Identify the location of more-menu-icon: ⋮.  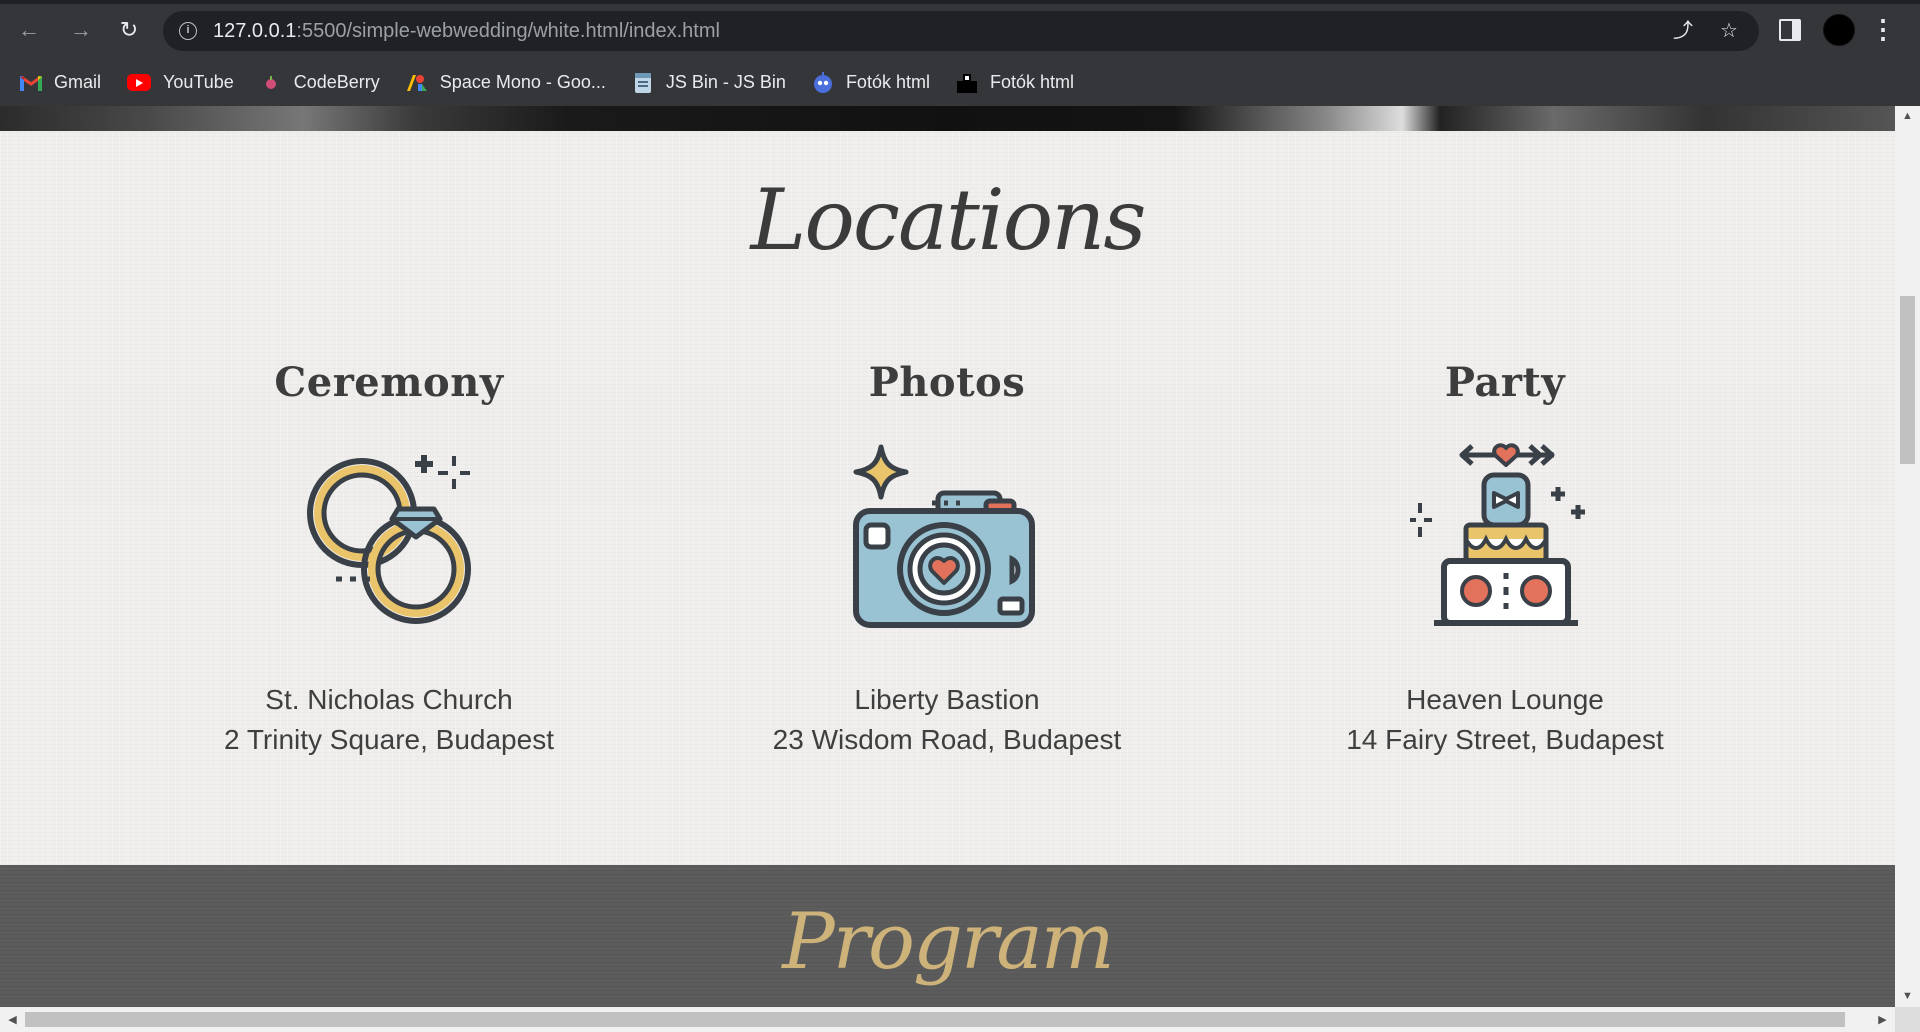
(1883, 30).